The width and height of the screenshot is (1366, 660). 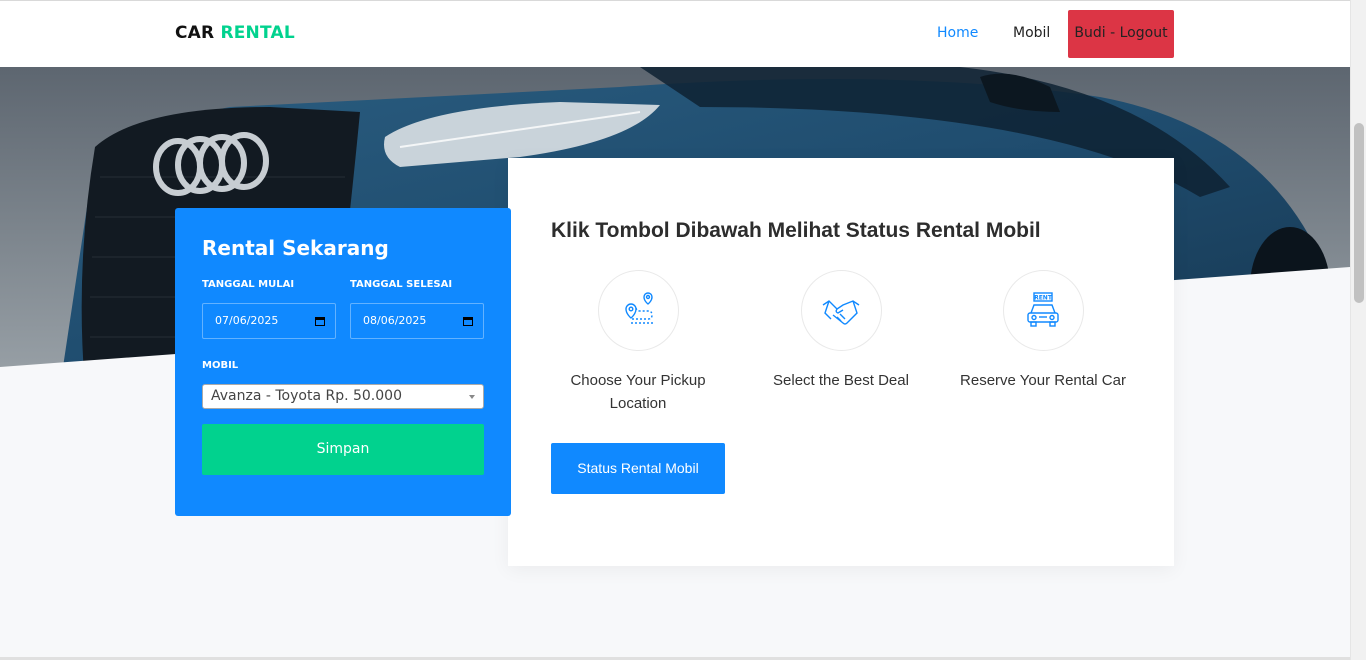 What do you see at coordinates (257, 33) in the screenshot?
I see `brand-accent: RENTAL` at bounding box center [257, 33].